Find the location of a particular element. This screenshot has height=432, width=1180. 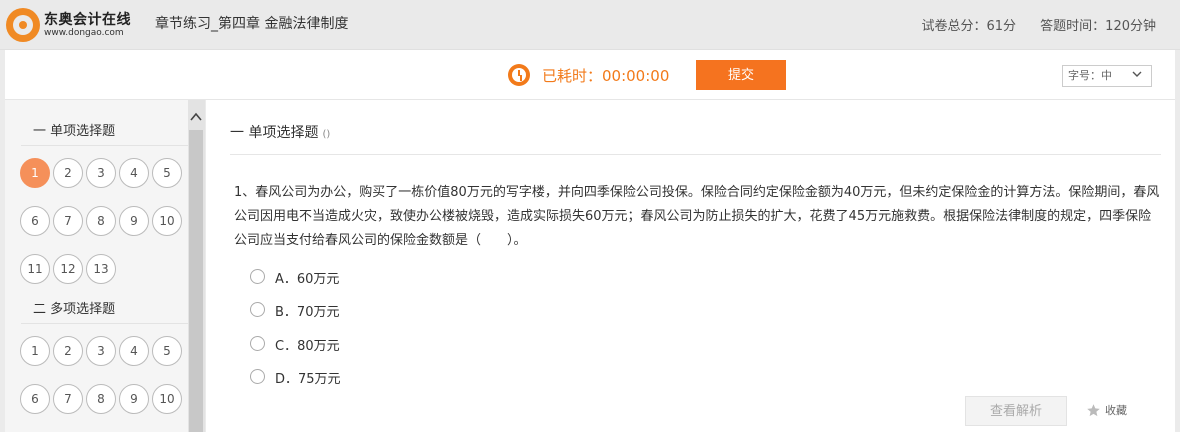

elapsed-timer: 已耗时：00:00:00 is located at coordinates (606, 76).